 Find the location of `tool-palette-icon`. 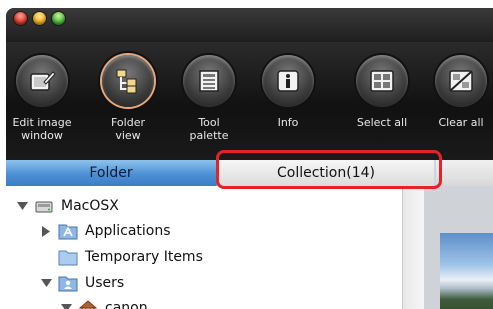

tool-palette-icon is located at coordinates (209, 81).